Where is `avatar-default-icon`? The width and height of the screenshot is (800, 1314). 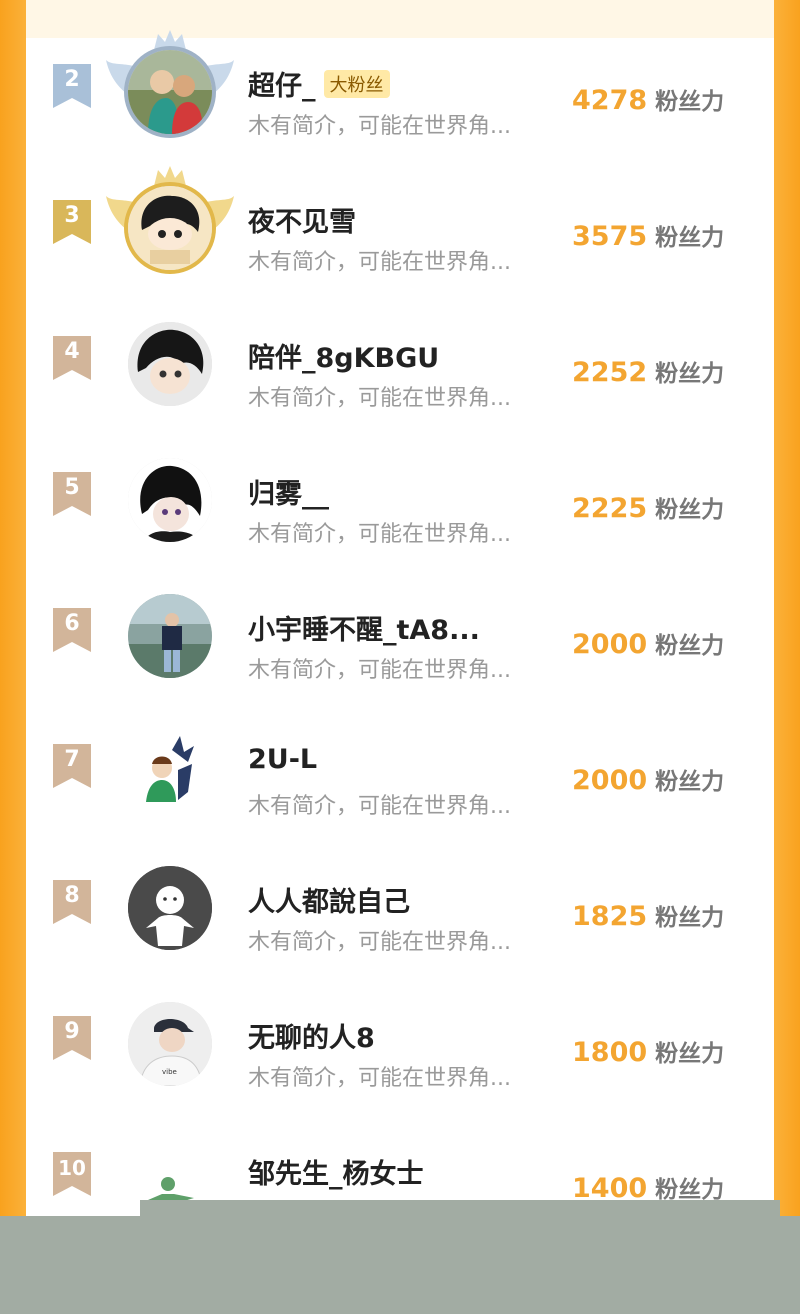 avatar-default-icon is located at coordinates (170, 908).